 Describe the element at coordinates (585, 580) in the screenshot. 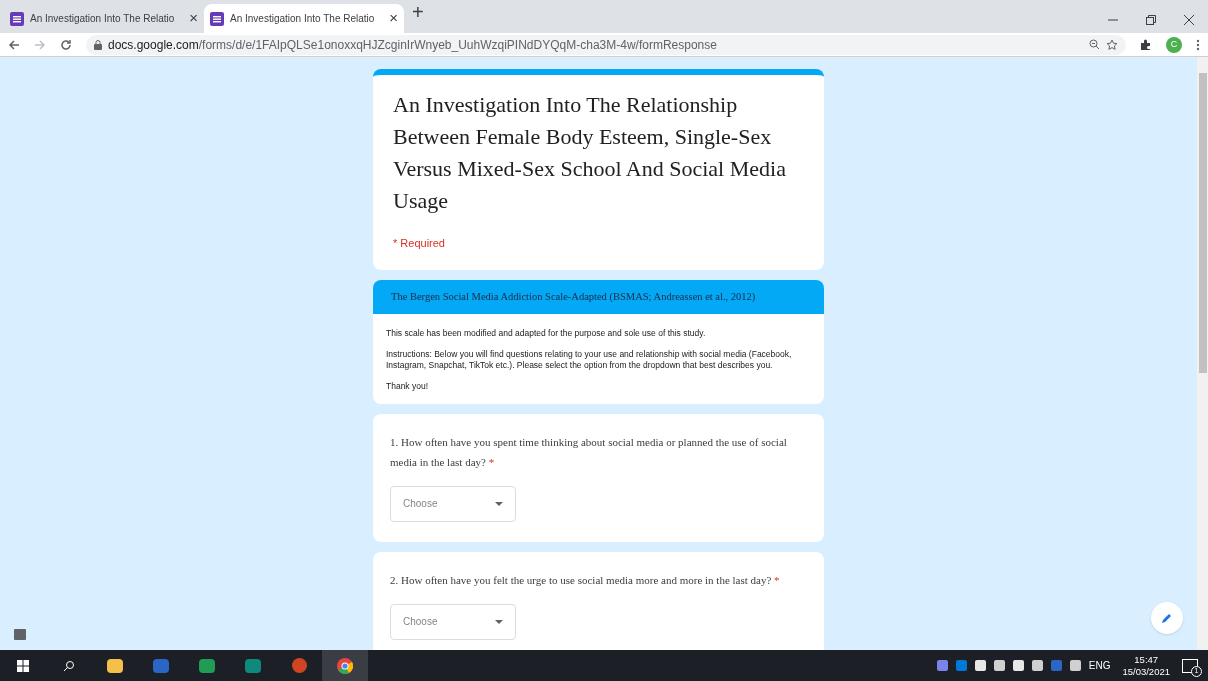

I see `question-text: 2. How often have you felt the urge to use social media more and more in the last day? *` at that location.